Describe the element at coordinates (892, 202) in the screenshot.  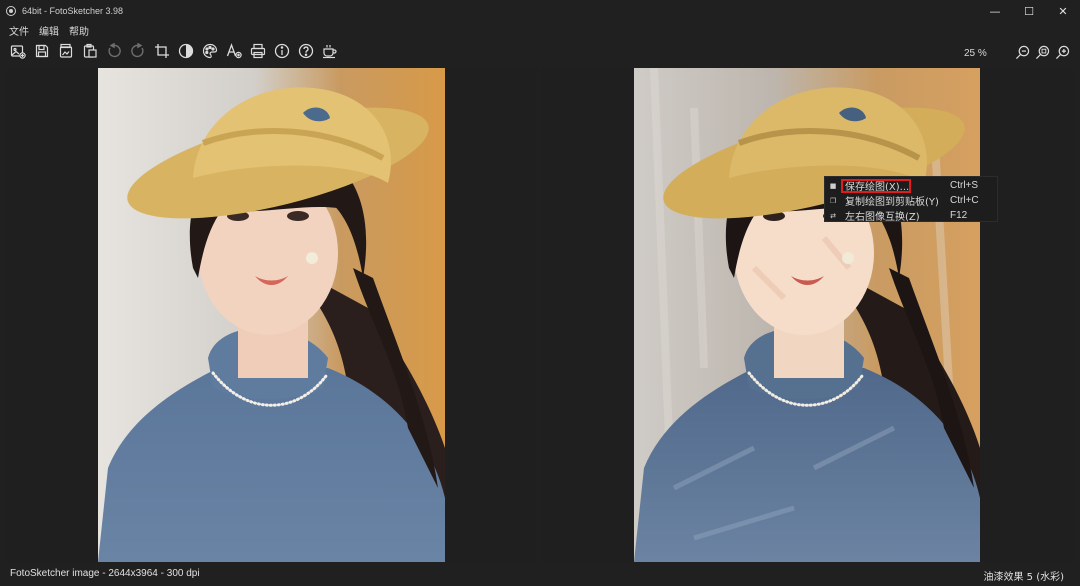
I see `ctx-item-label: 复制绘图到剪贴板(Y)` at that location.